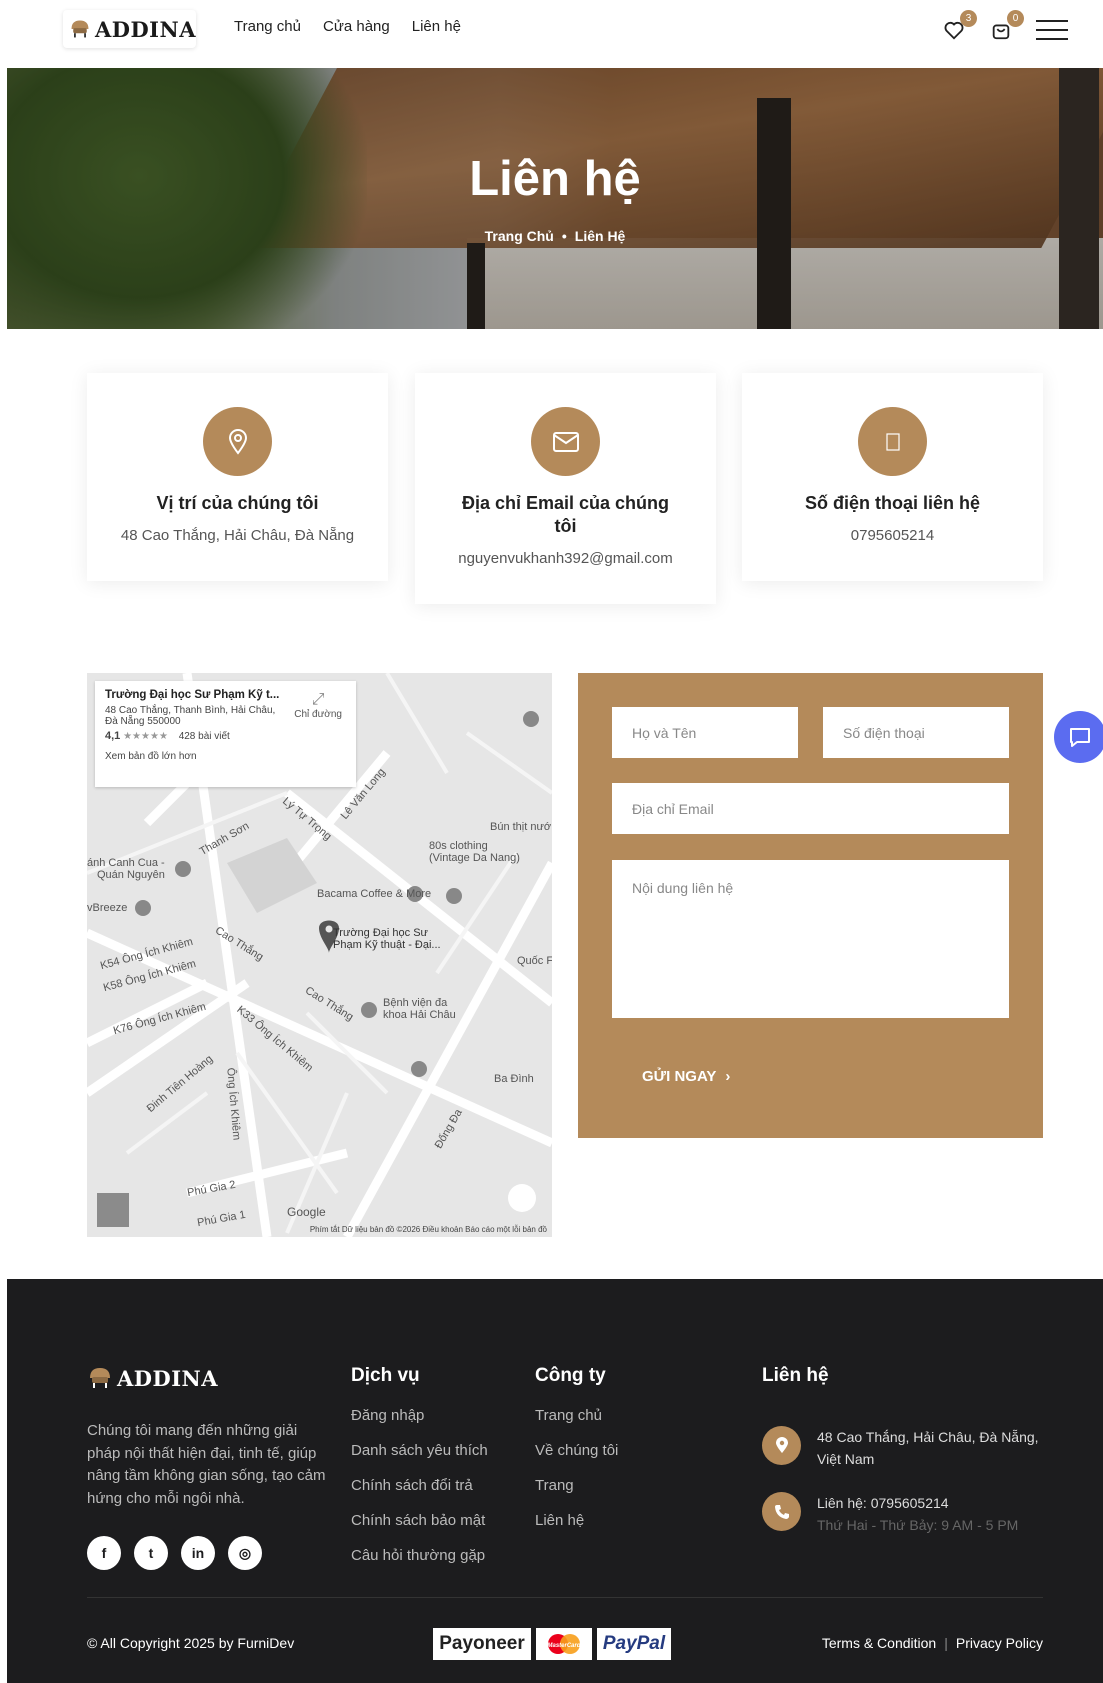 The height and width of the screenshot is (1683, 1103). Describe the element at coordinates (237, 535) in the screenshot. I see `card-address: 48 Cao Thắng, Hải Châu, Đà Nẵng` at that location.